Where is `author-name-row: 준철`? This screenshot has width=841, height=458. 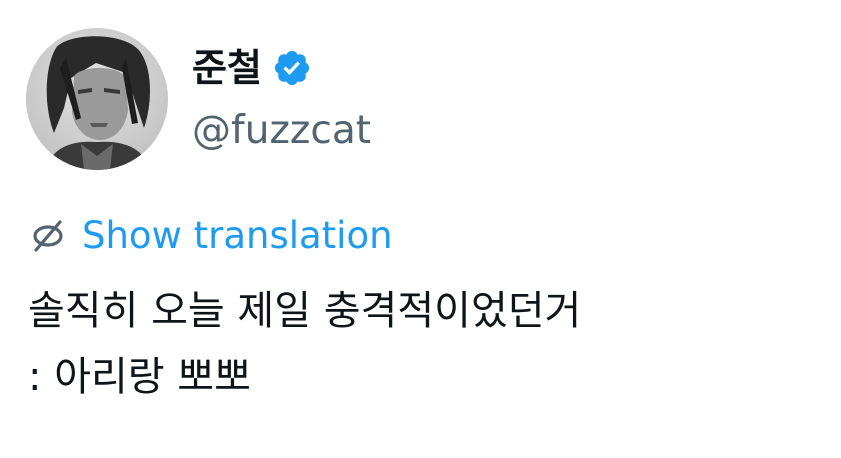 author-name-row: 준철 is located at coordinates (252, 68).